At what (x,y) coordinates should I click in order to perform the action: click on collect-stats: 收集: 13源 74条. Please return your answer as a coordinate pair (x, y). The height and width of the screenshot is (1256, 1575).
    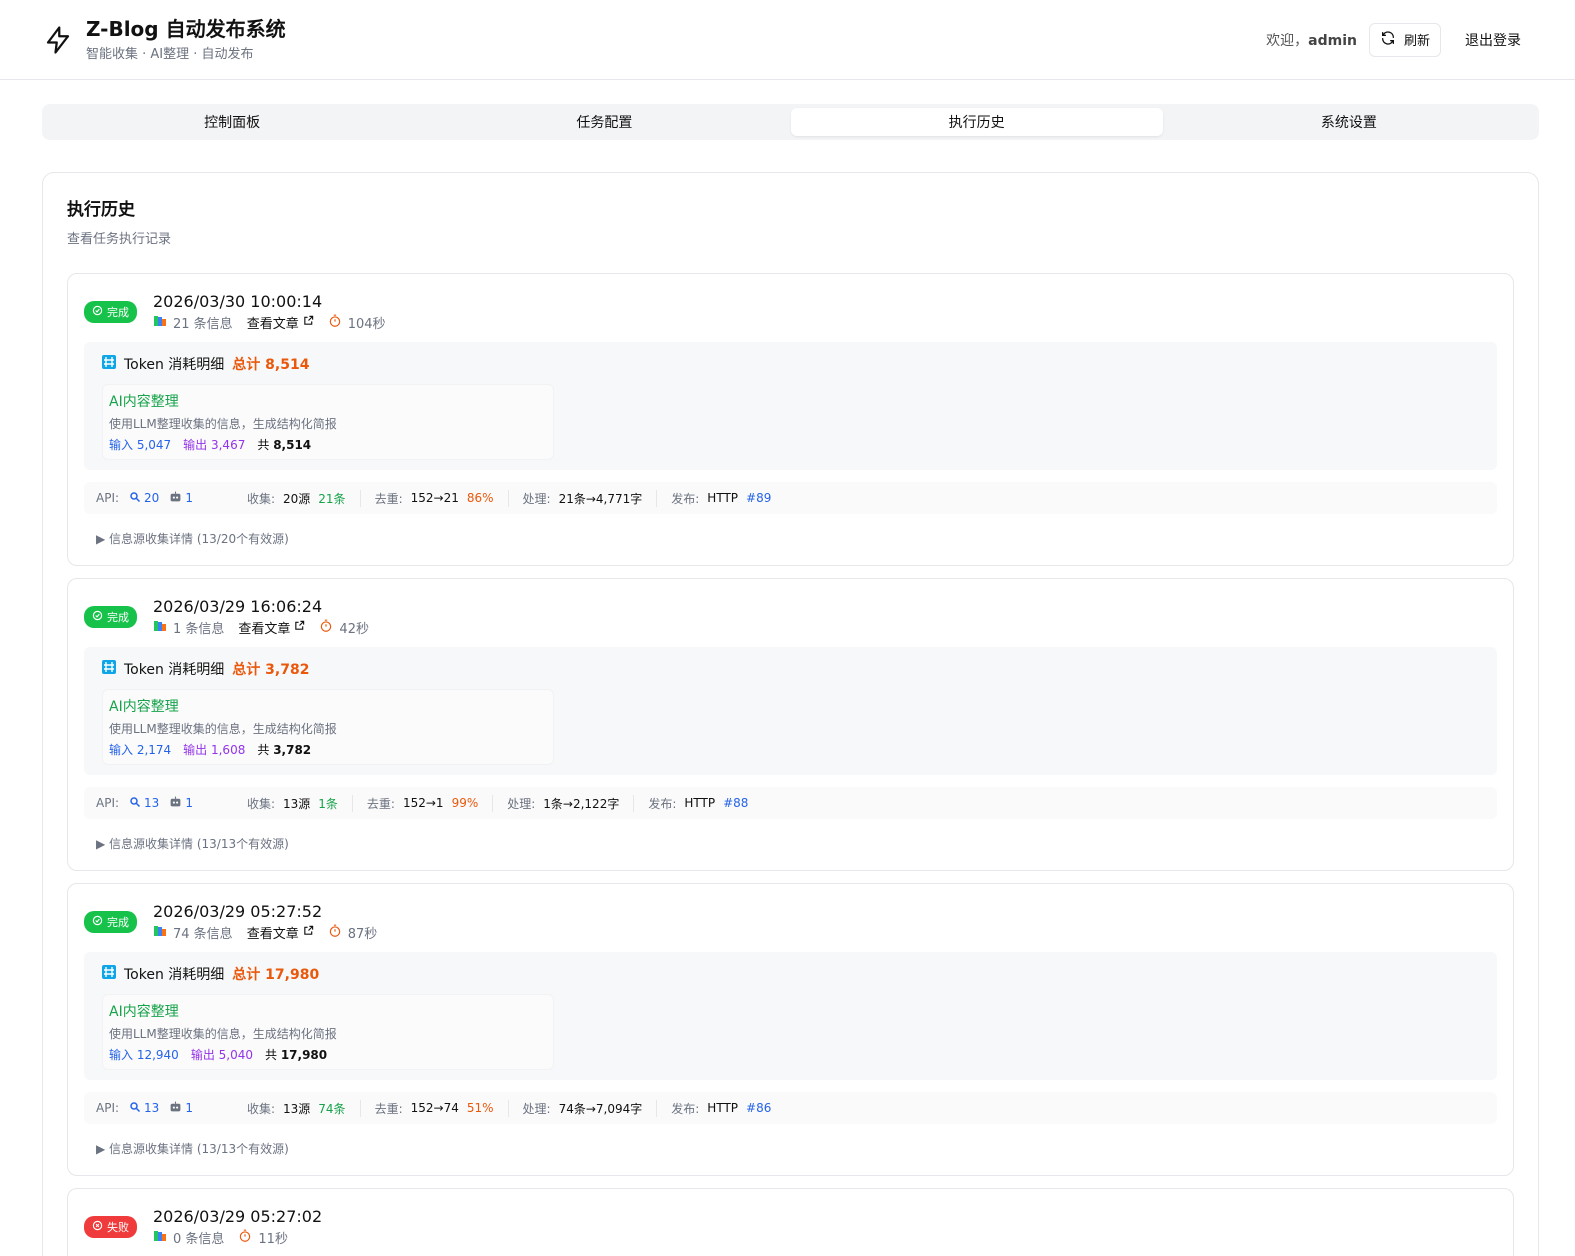
    Looking at the image, I should click on (304, 1108).